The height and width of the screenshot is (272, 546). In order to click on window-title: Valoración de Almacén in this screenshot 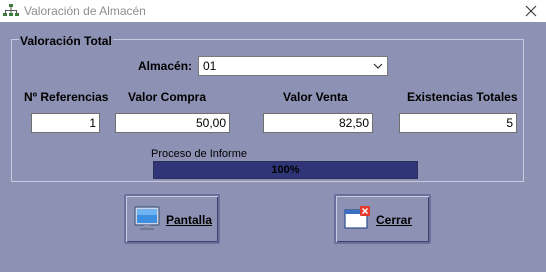, I will do `click(85, 11)`.